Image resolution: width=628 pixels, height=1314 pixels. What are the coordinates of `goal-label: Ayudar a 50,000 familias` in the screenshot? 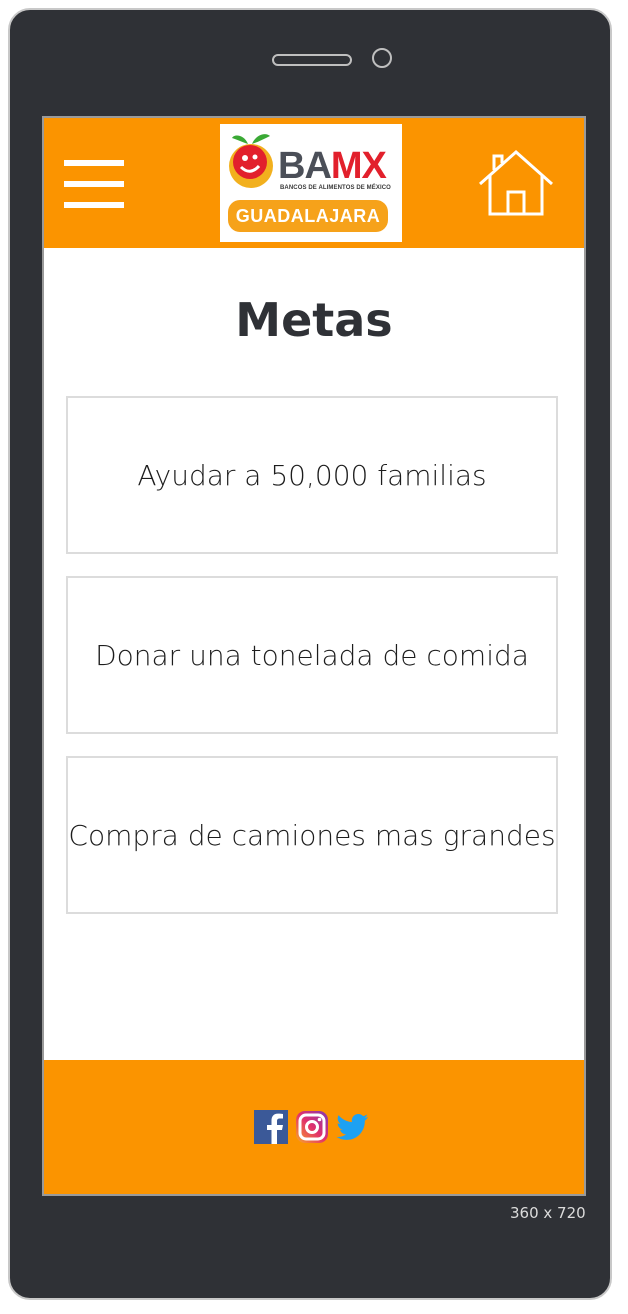 It's located at (312, 475).